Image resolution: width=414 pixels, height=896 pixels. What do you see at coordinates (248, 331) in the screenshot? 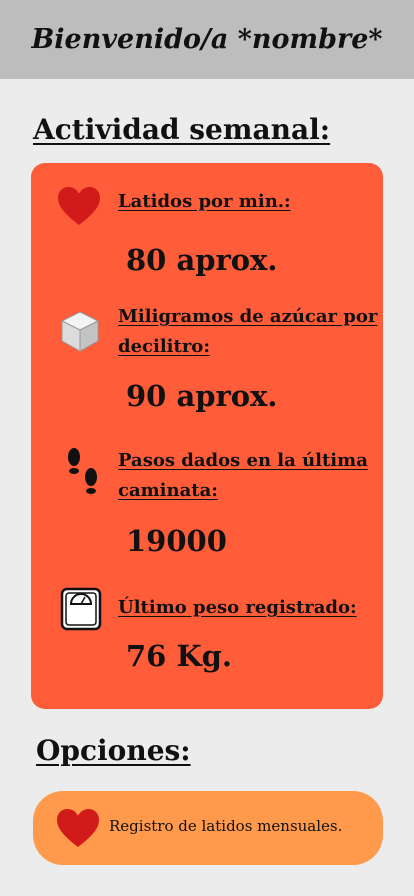
I see `sugar-label: Miligramos de azúcar por decilitro:` at bounding box center [248, 331].